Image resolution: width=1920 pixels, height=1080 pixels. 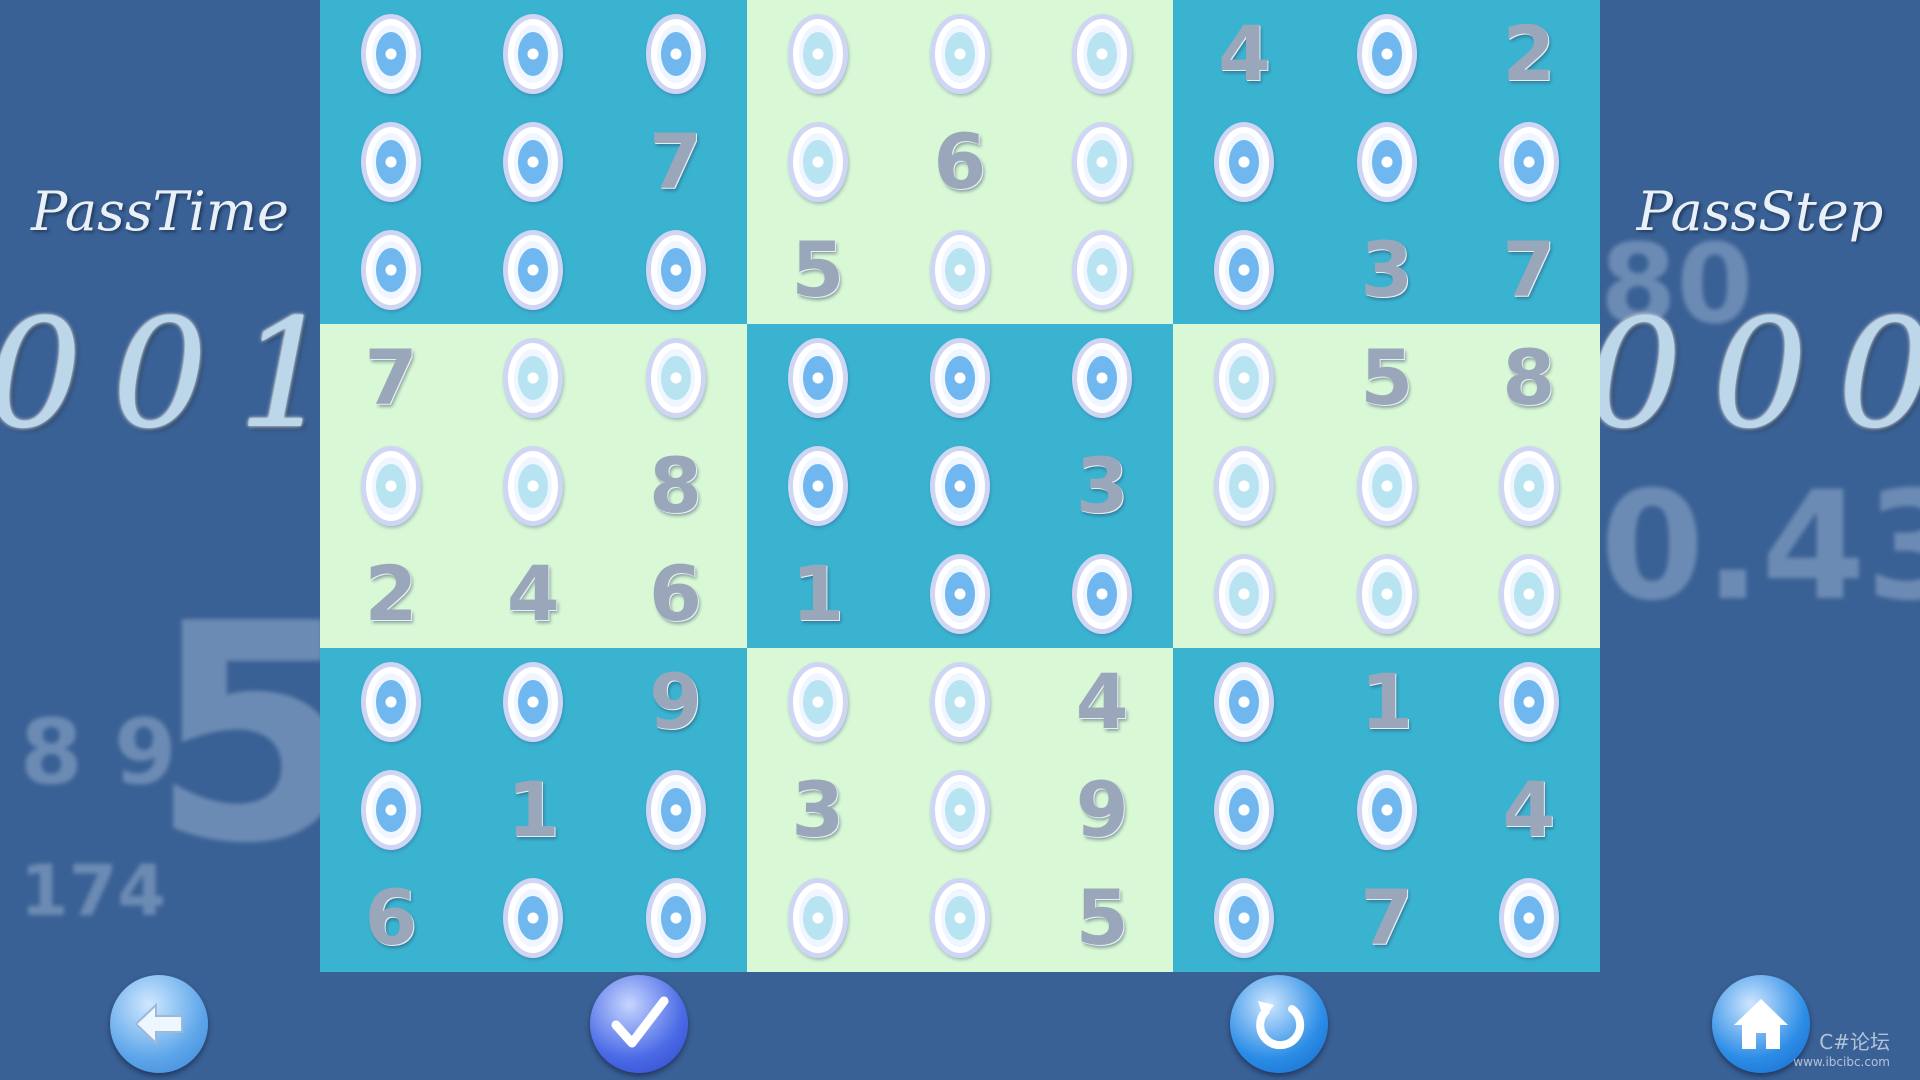 What do you see at coordinates (159, 1024) in the screenshot?
I see `back-button` at bounding box center [159, 1024].